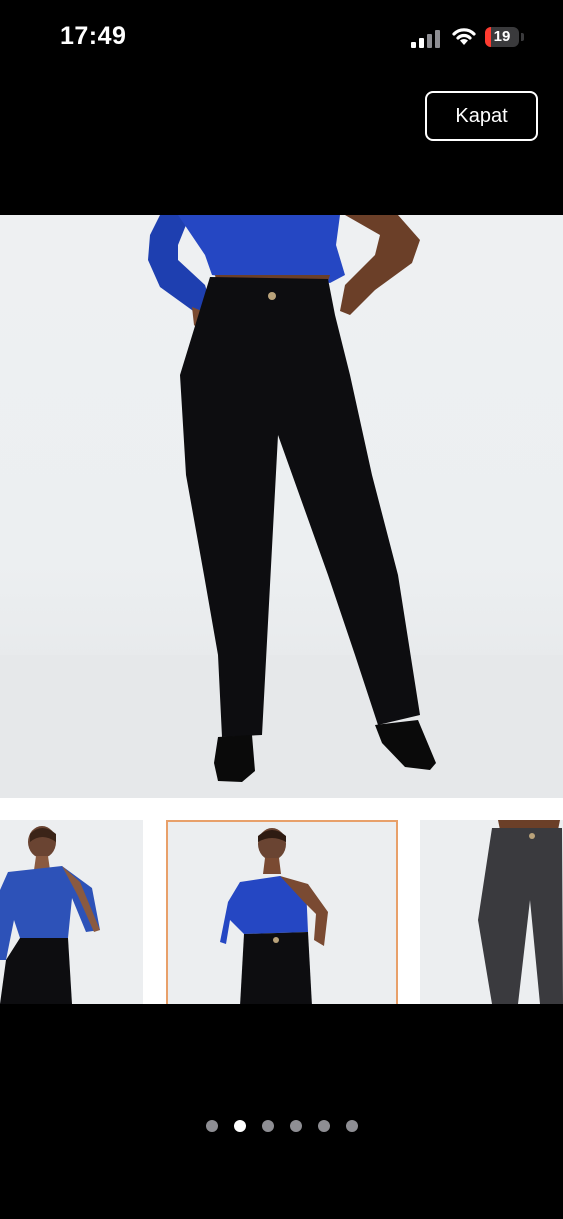 This screenshot has height=1219, width=563. I want to click on thumbnail-2-image, so click(274, 916).